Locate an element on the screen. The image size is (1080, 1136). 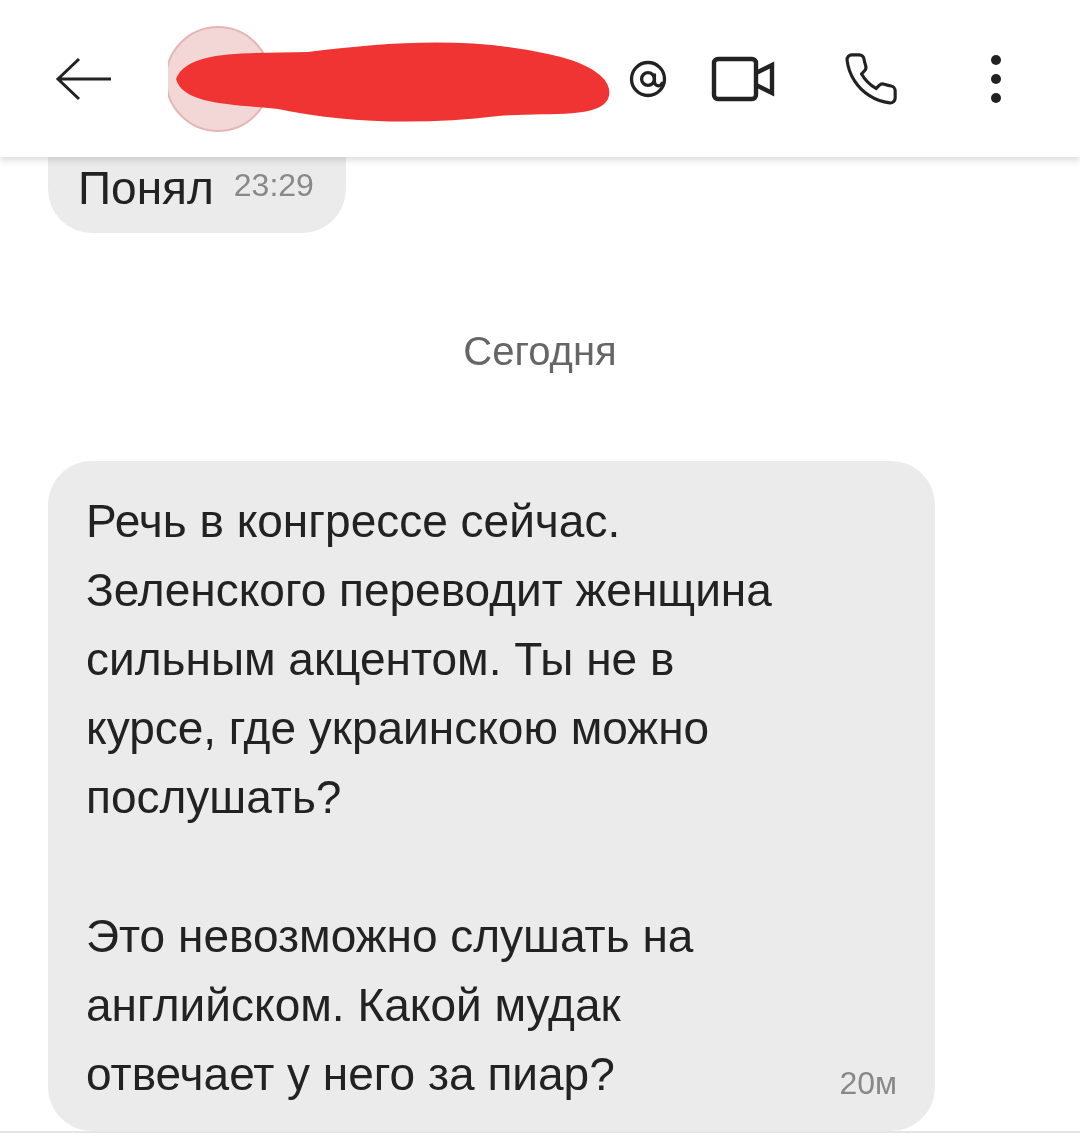
message-time: 20м is located at coordinates (868, 1083).